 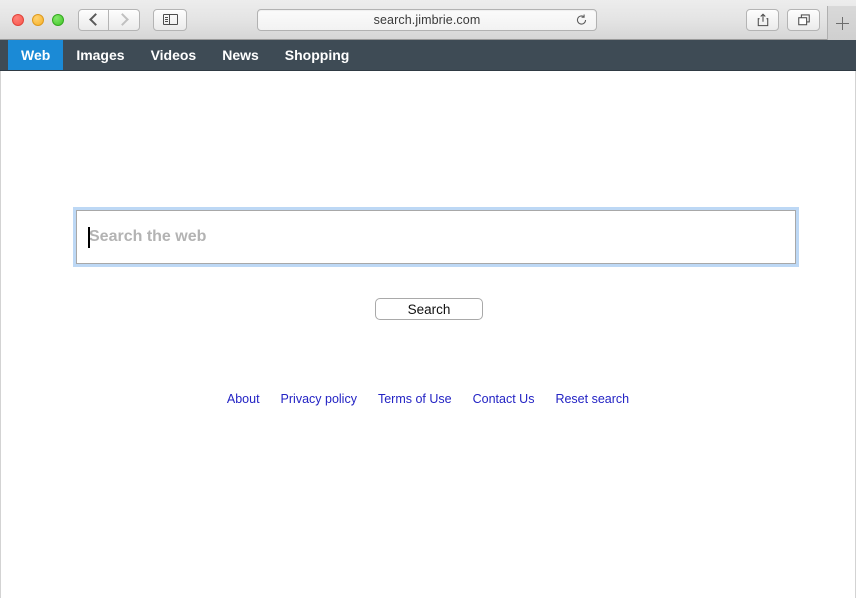 I want to click on text-caret, so click(x=89, y=237).